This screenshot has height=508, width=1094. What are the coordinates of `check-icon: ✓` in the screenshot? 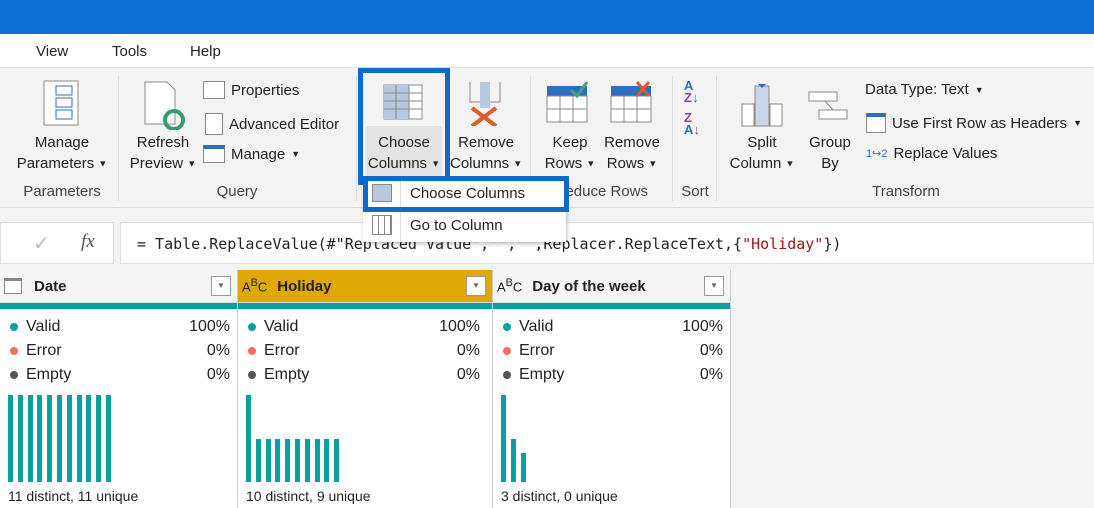 It's located at (41, 243).